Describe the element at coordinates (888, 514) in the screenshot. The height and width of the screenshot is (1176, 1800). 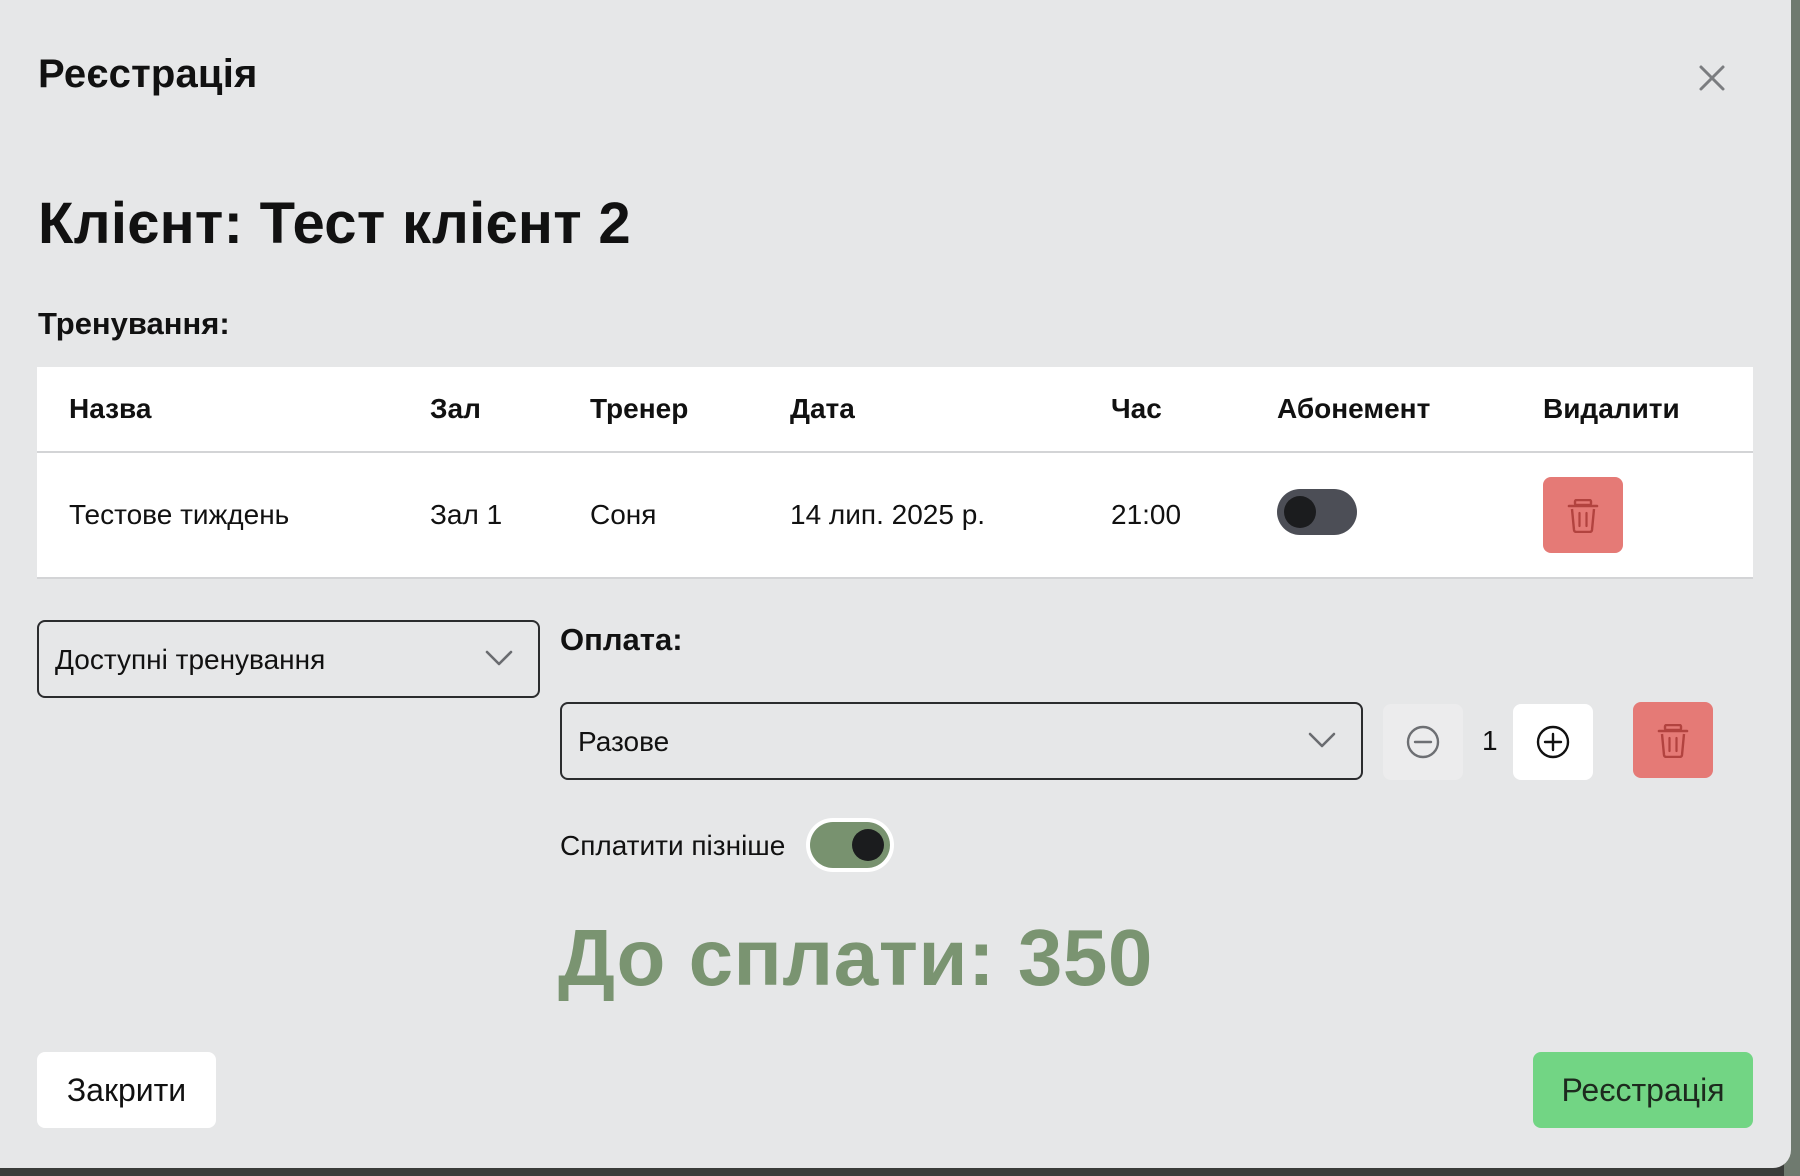
I see `cell-date: 14 лип. 2025 р.` at that location.